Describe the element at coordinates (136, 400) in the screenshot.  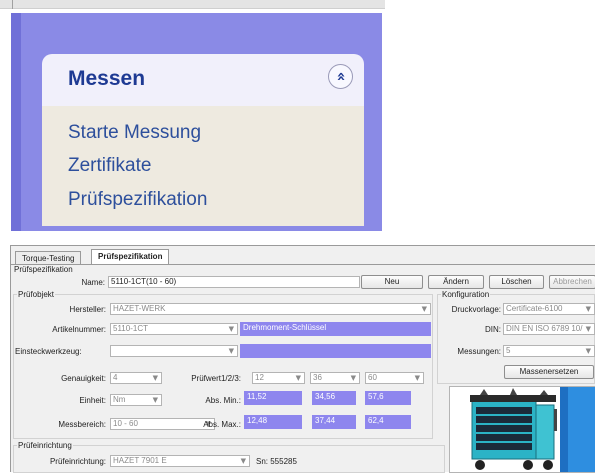
I see `einheit-select: Nm ▼` at that location.